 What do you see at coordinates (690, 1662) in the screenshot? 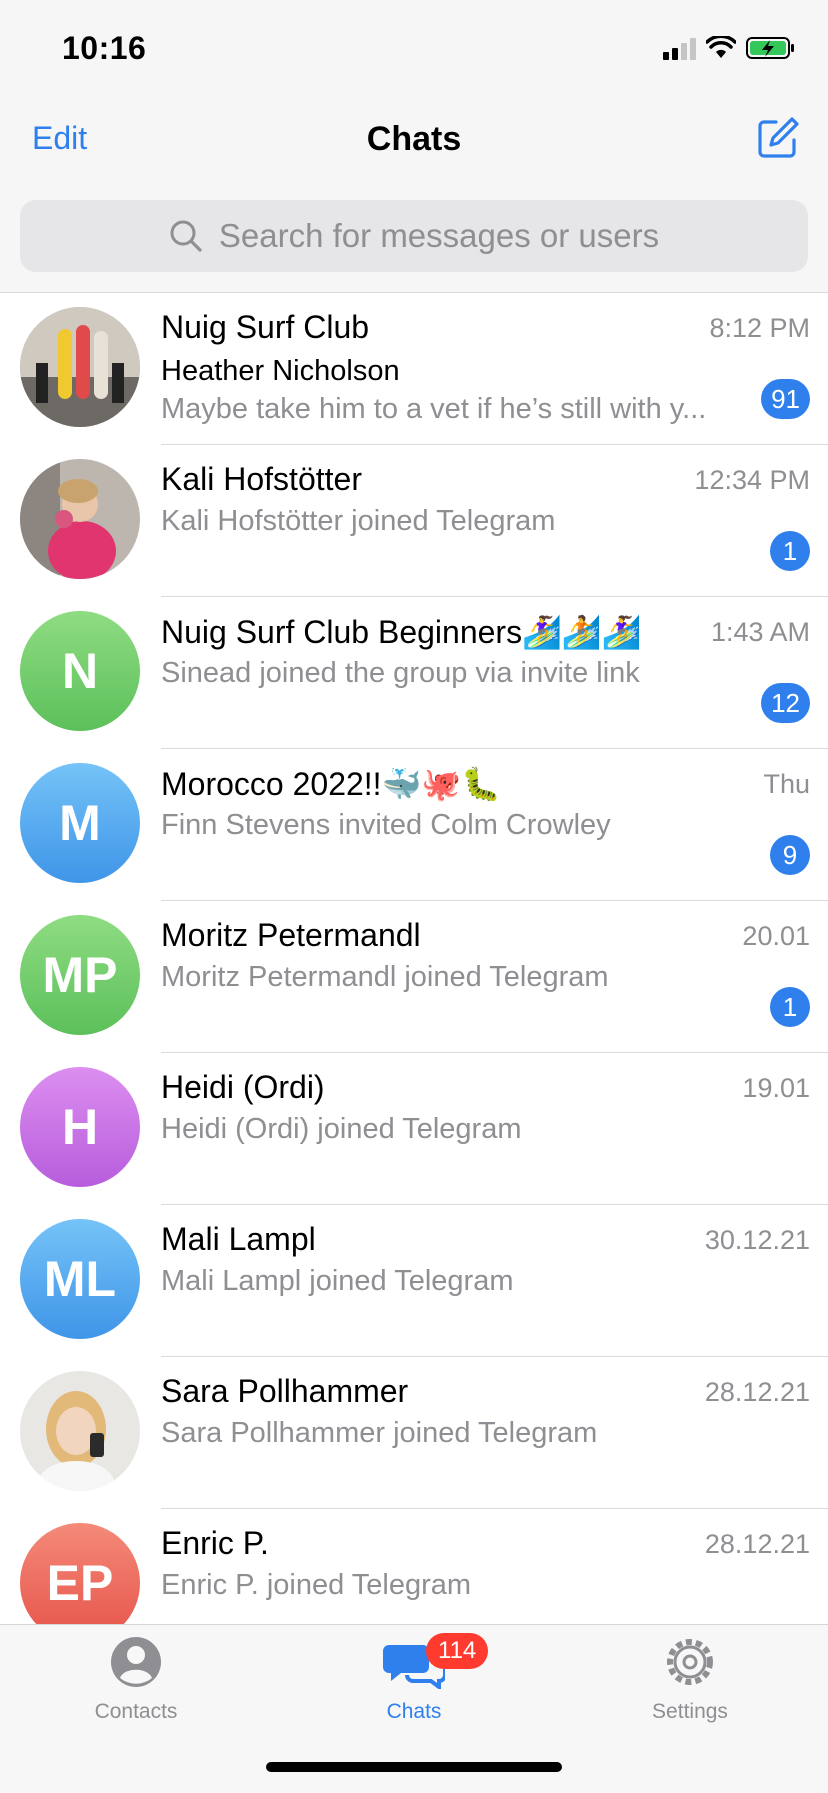
I see `gear-icon` at bounding box center [690, 1662].